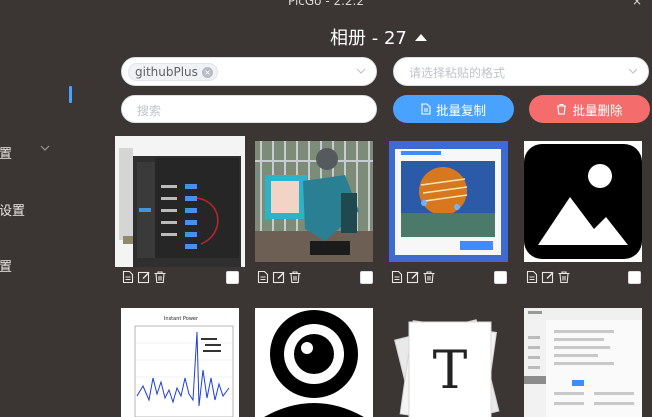 The width and height of the screenshot is (652, 417). Describe the element at coordinates (181, 319) in the screenshot. I see `chart-thumb-title: Instant Power` at that location.